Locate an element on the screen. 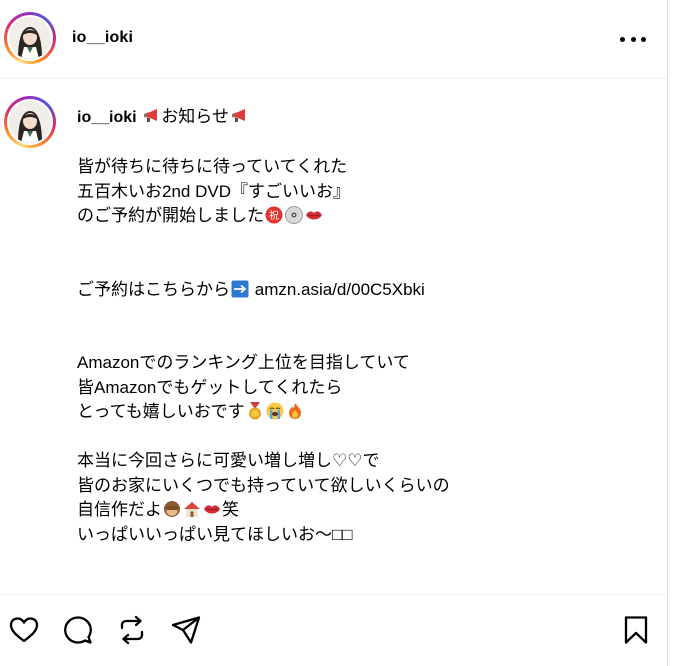 This screenshot has width=673, height=666. fire-icon is located at coordinates (294, 411).